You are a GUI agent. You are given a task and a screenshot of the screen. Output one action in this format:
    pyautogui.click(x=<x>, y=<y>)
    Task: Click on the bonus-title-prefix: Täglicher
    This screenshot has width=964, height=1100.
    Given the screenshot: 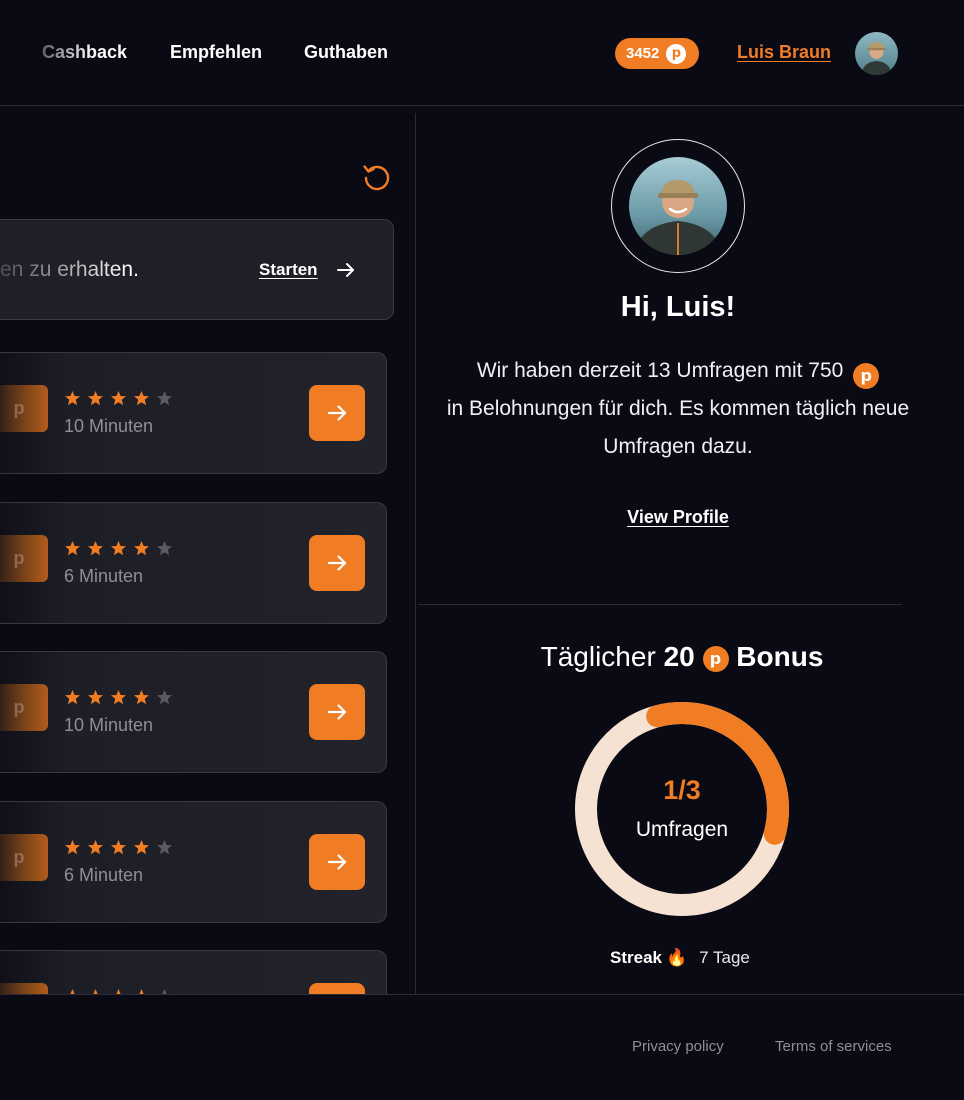 What is the action you would take?
    pyautogui.click(x=598, y=656)
    